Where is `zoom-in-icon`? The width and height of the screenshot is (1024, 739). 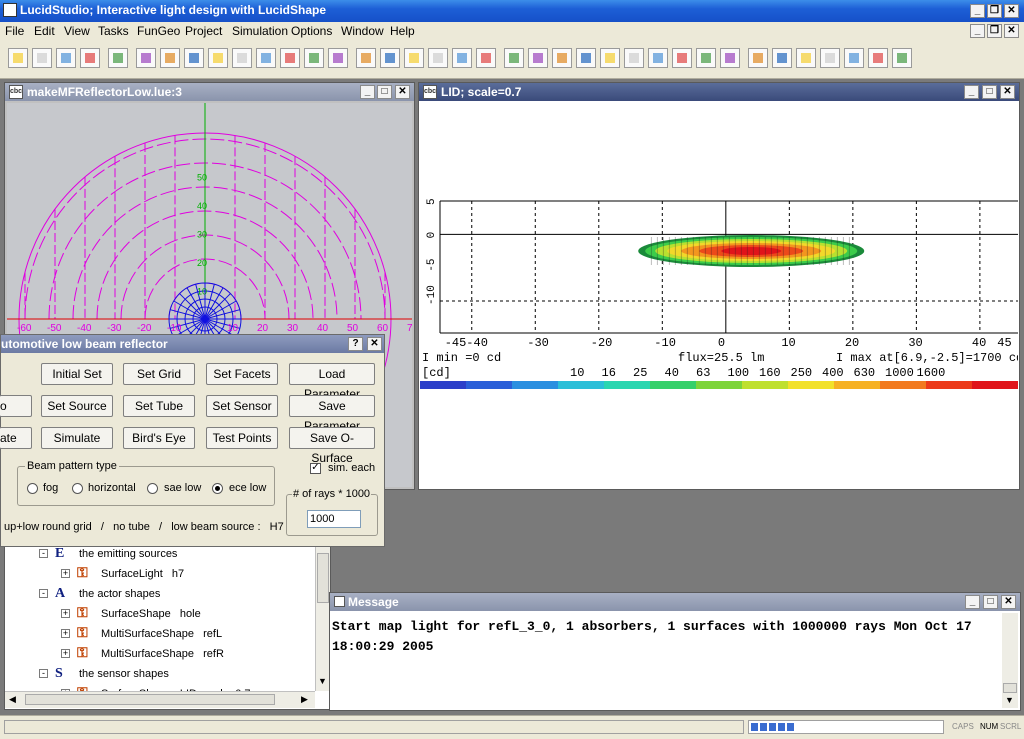 zoom-in-icon is located at coordinates (314, 58).